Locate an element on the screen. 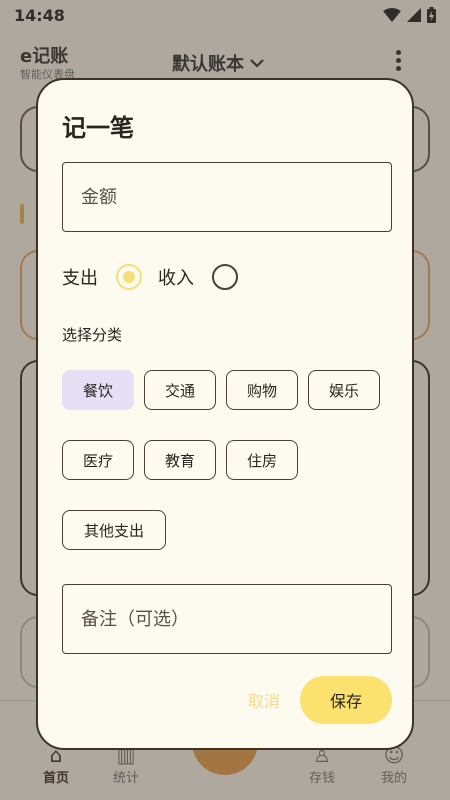  dialog-title: 记一笔 is located at coordinates (98, 128).